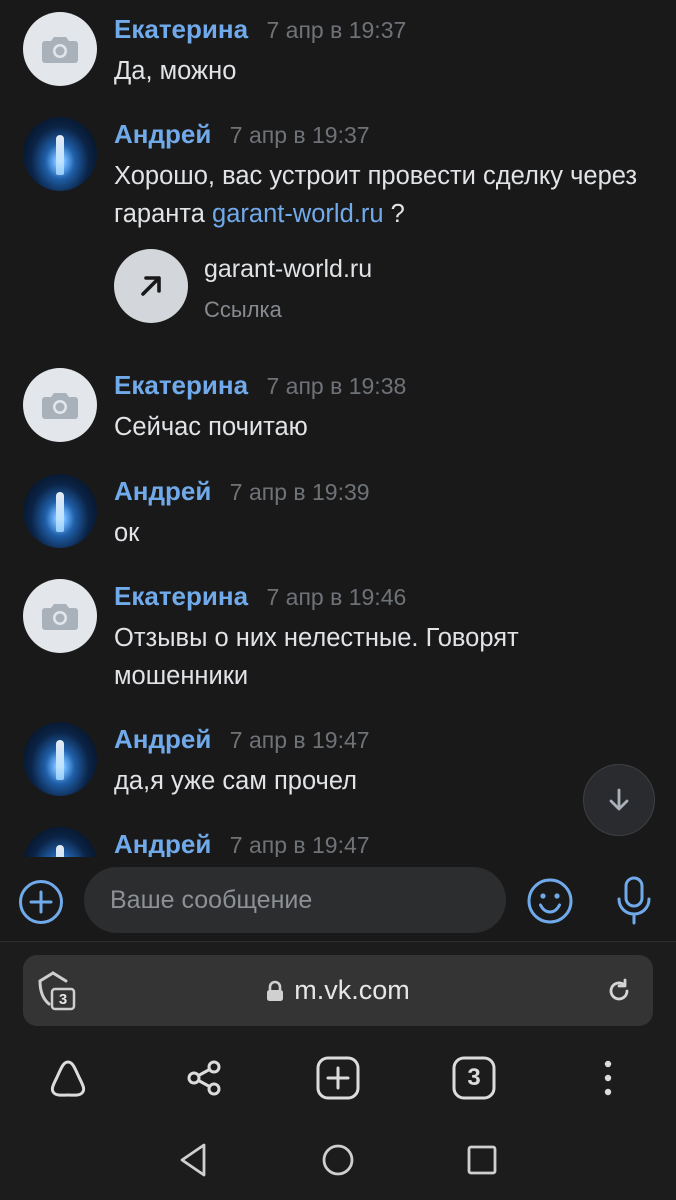  I want to click on arrow-down-icon, so click(619, 799).